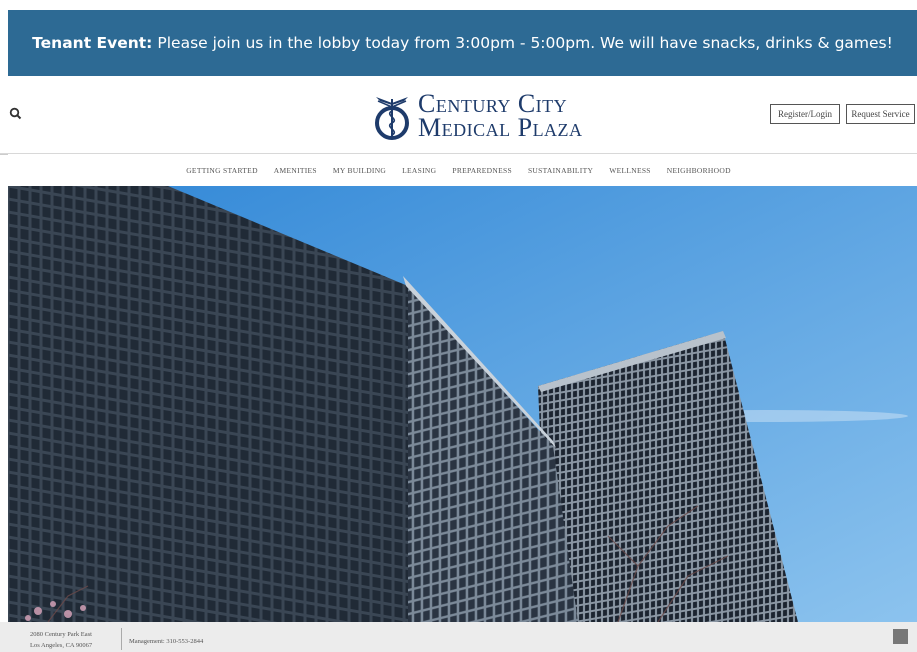 Image resolution: width=917 pixels, height=652 pixels. What do you see at coordinates (392, 118) in the screenshot?
I see `caduceus-logo-icon` at bounding box center [392, 118].